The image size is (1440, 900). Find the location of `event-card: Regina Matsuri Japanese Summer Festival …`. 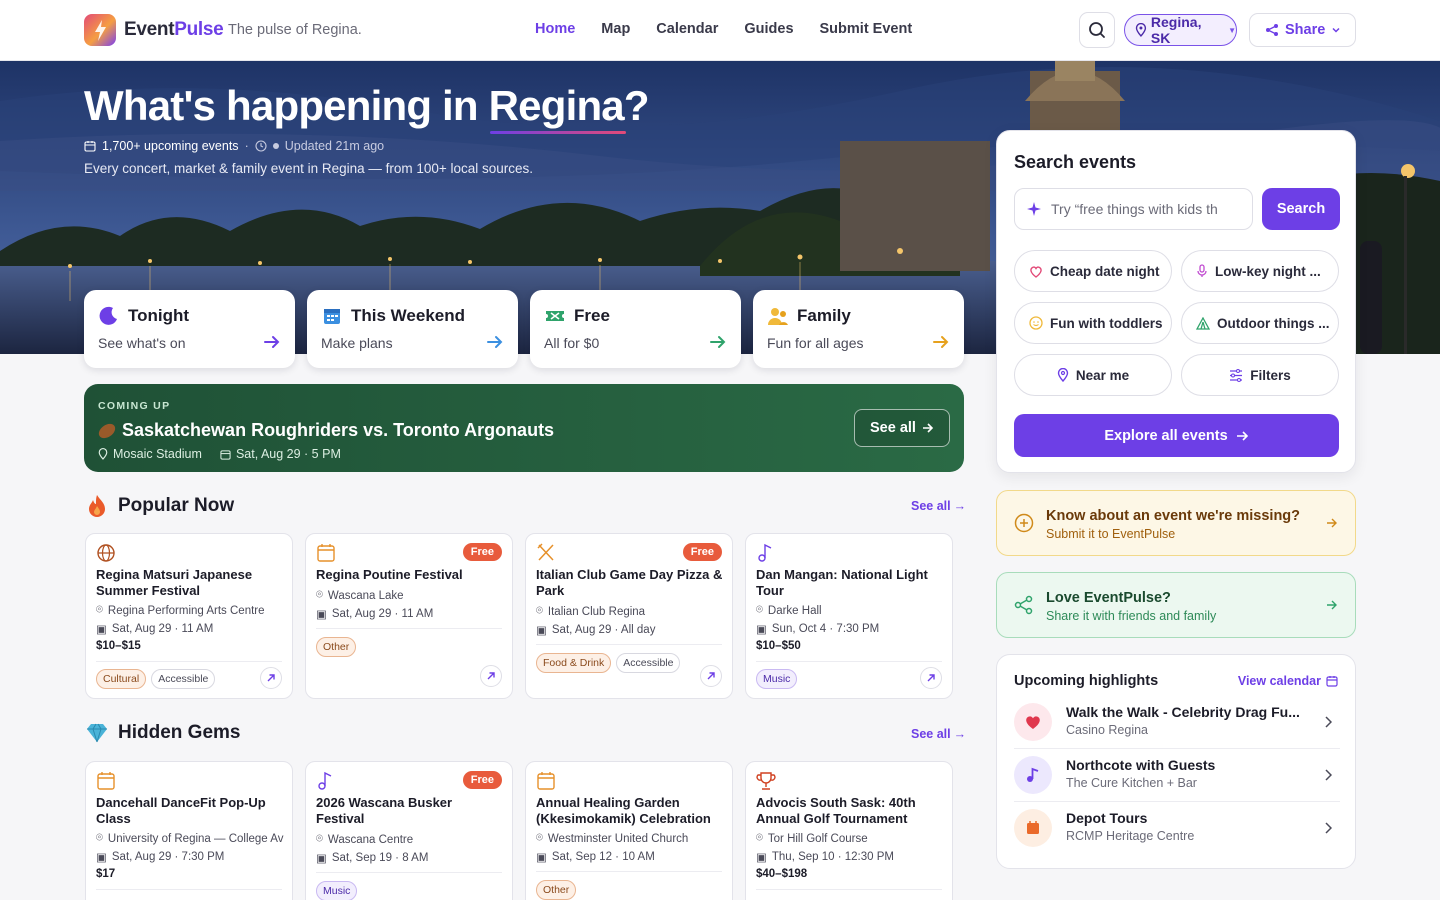

event-card: Regina Matsuri Japanese Summer Festival … is located at coordinates (189, 616).